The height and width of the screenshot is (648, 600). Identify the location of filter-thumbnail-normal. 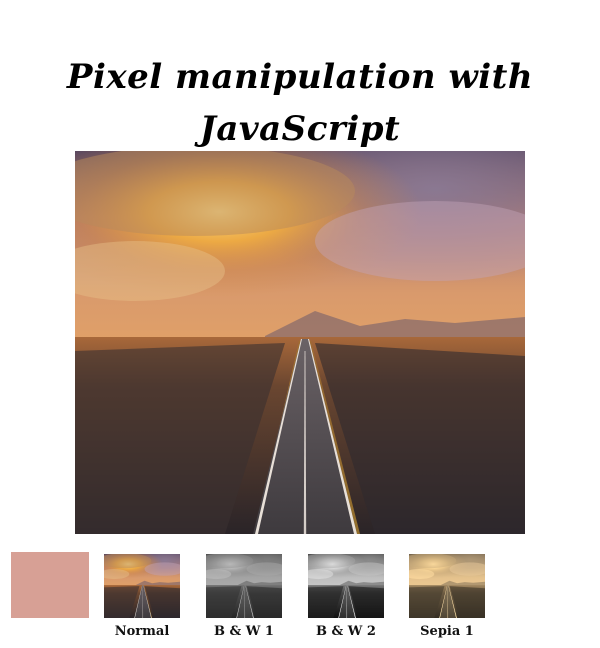
(142, 586).